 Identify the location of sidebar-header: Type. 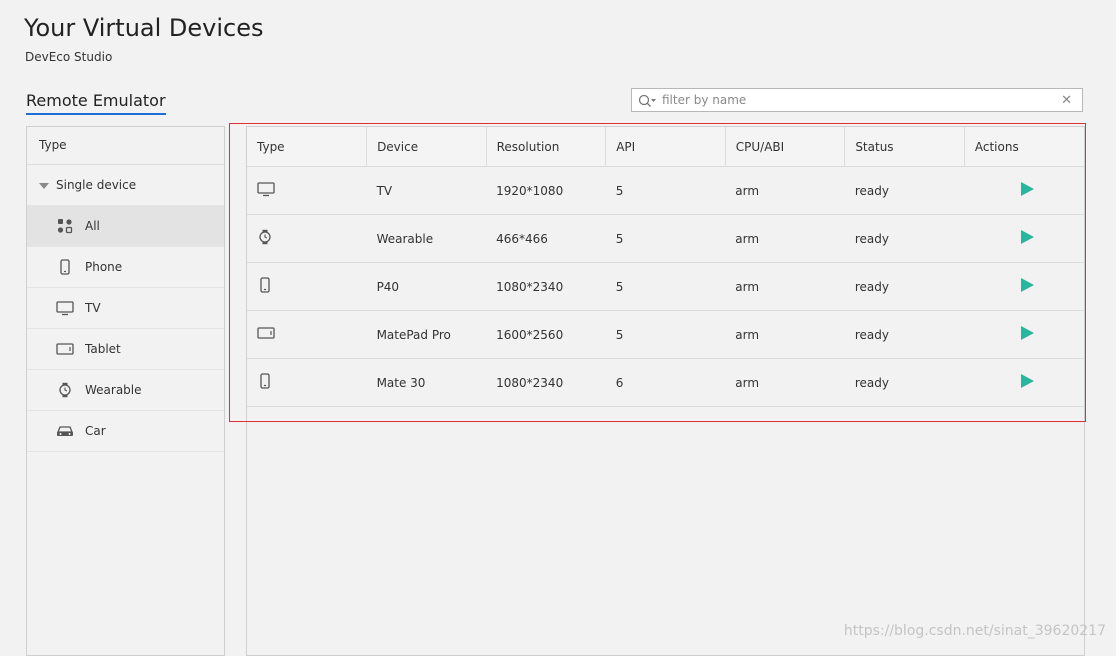
(125, 146).